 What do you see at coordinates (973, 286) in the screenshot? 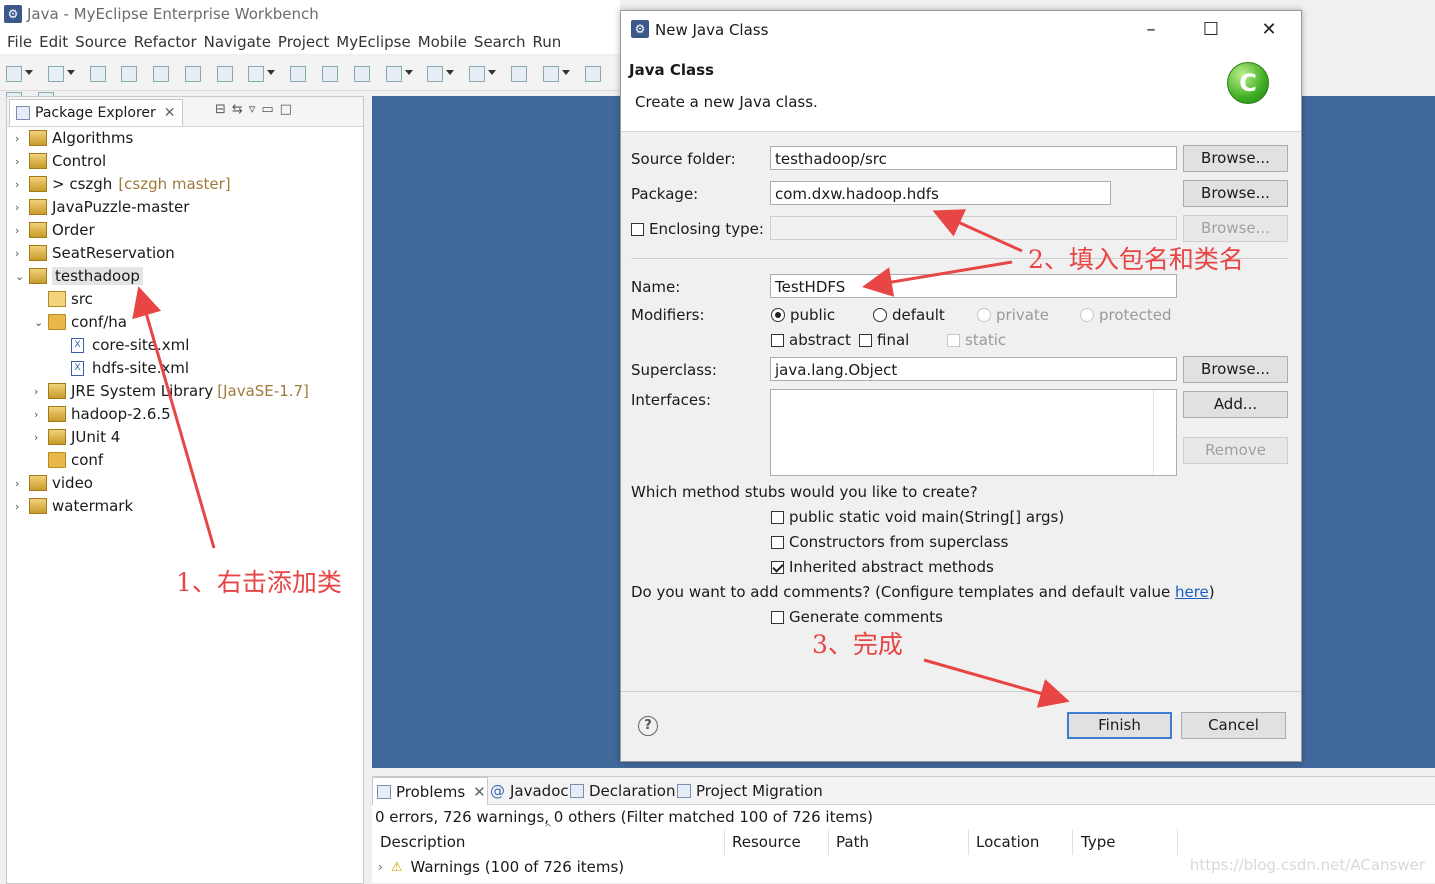
I see `name-input: TestHDFS` at bounding box center [973, 286].